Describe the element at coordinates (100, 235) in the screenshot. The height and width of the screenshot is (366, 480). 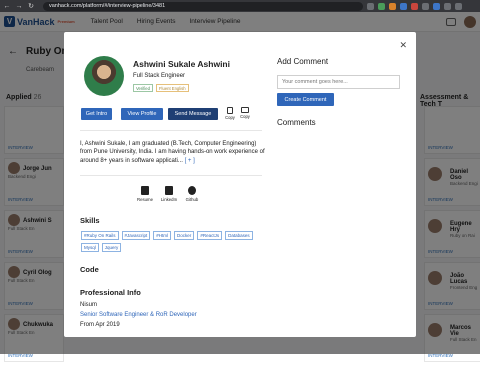
I see `skill-tag: #Ruby On Rails` at that location.